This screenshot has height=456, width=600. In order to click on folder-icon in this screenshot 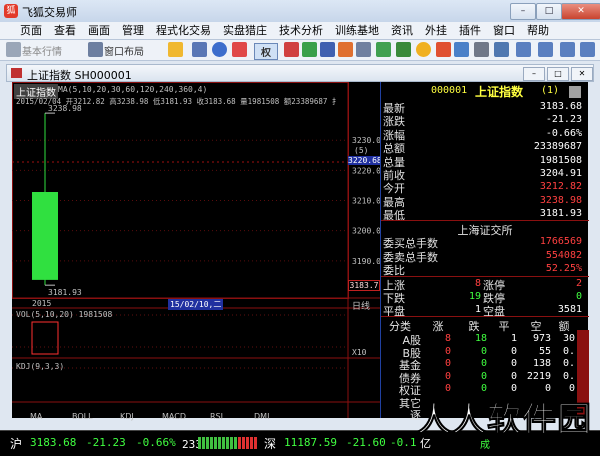, I will do `click(175, 49)`.